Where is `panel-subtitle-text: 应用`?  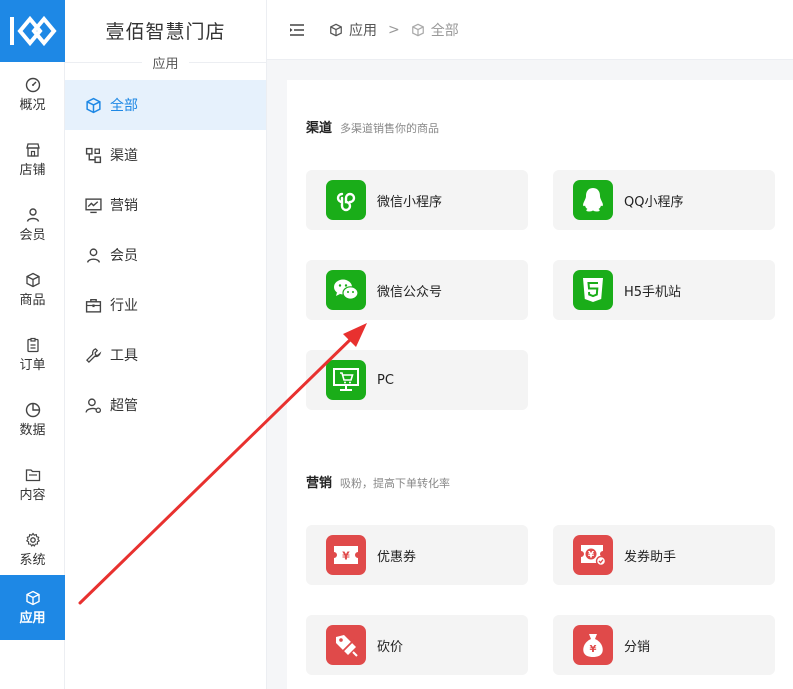
panel-subtitle-text: 应用 is located at coordinates (165, 62).